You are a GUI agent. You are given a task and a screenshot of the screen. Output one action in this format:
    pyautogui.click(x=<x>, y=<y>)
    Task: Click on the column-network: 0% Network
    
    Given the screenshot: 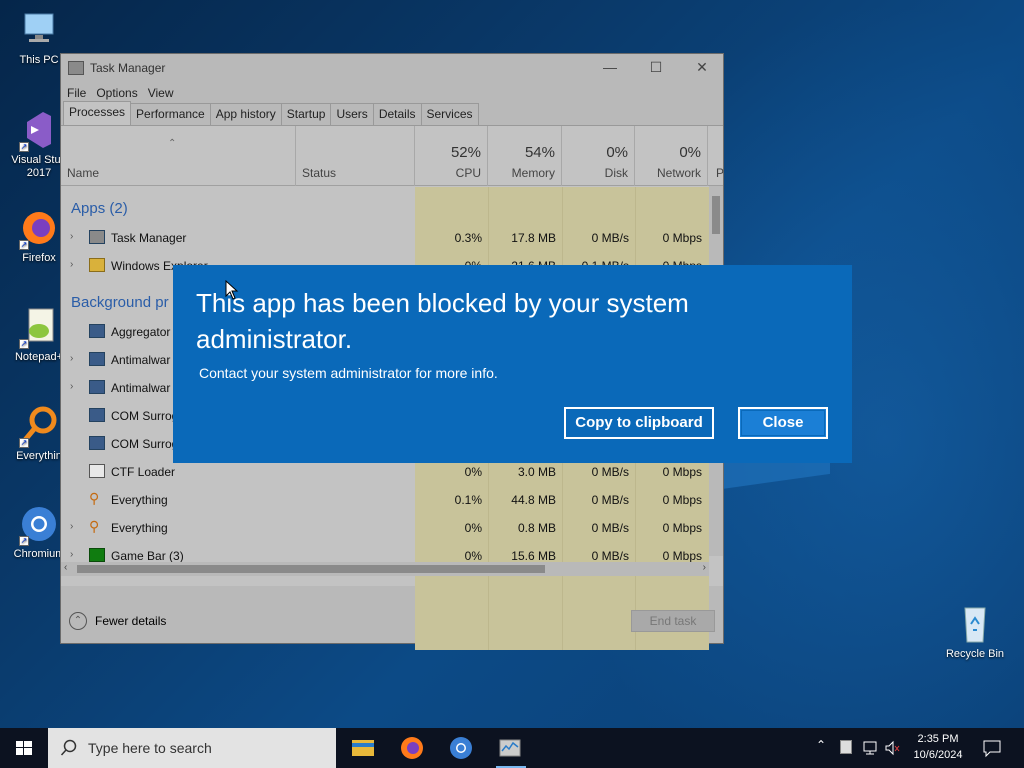 What is the action you would take?
    pyautogui.click(x=671, y=156)
    